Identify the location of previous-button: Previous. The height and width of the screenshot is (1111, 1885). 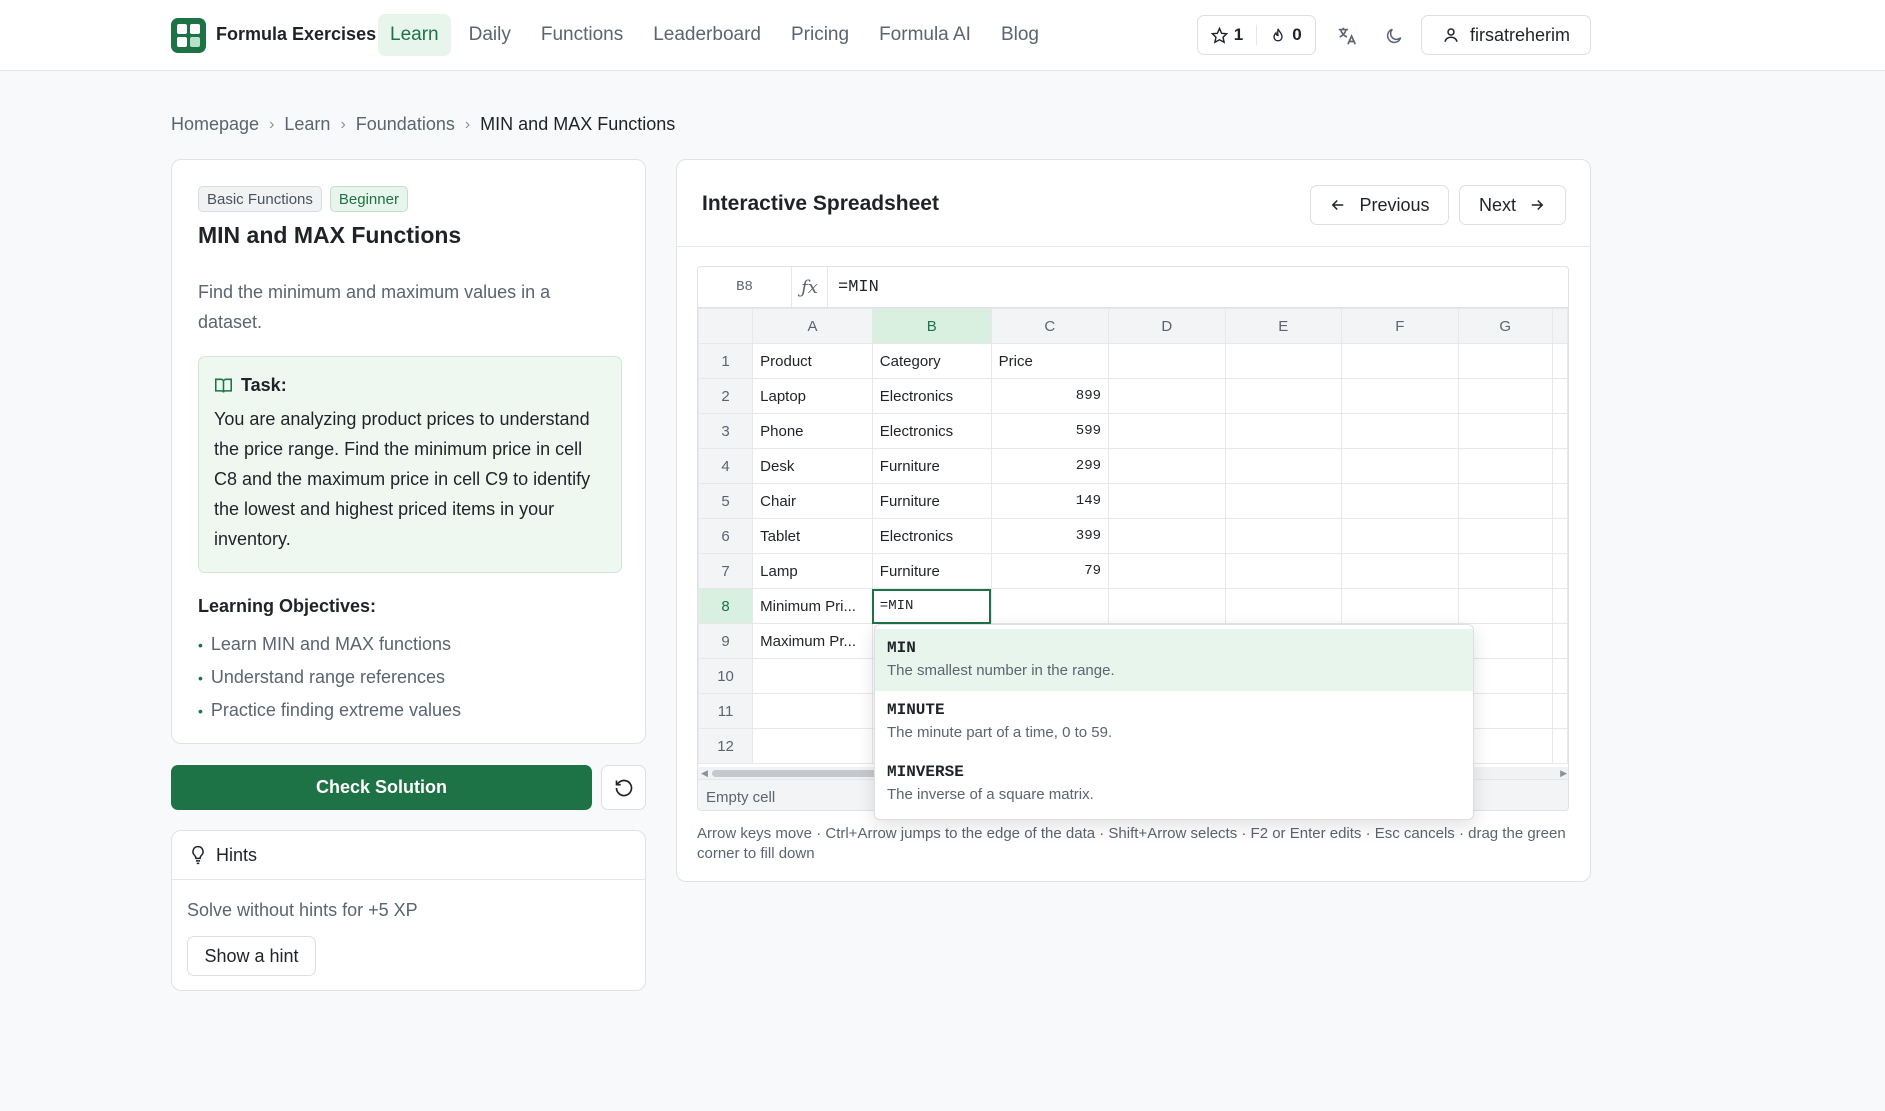
(1379, 205).